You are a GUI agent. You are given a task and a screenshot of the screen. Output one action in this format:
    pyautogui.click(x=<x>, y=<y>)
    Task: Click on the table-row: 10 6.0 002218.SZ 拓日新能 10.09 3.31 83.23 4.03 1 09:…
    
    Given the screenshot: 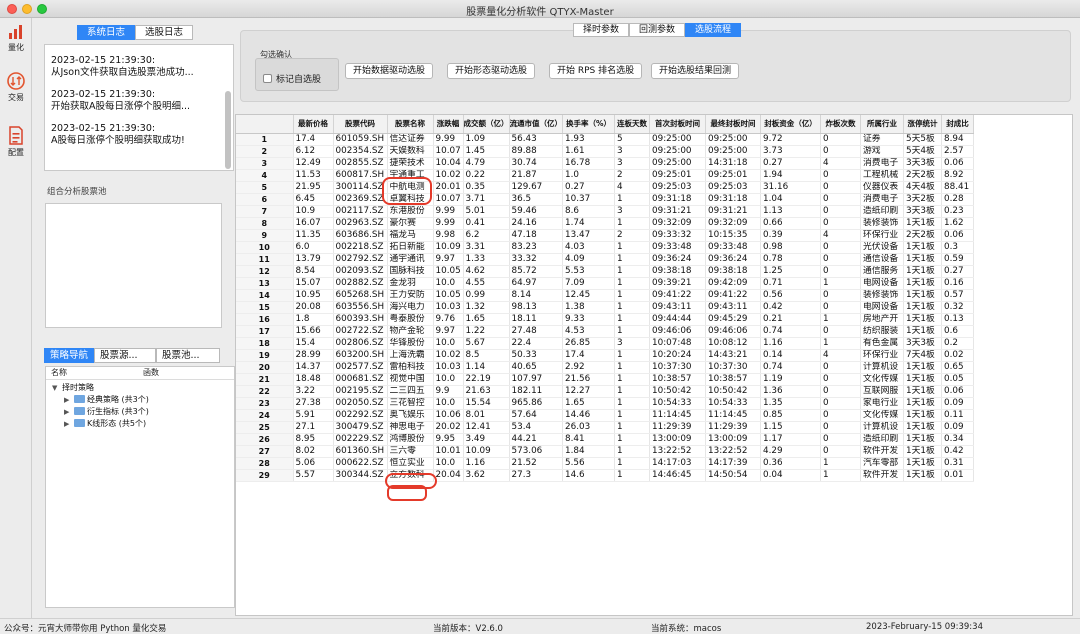 What is the action you would take?
    pyautogui.click(x=605, y=247)
    